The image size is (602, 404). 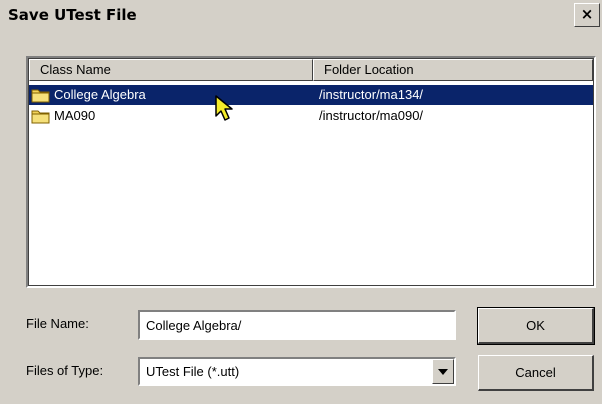 What do you see at coordinates (536, 373) in the screenshot?
I see `cancel-button: Cancel` at bounding box center [536, 373].